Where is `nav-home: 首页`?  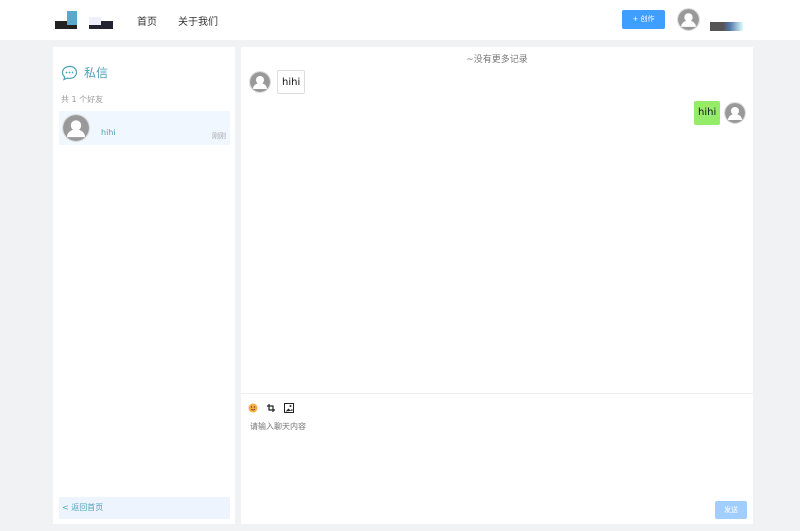
nav-home: 首页 is located at coordinates (147, 20).